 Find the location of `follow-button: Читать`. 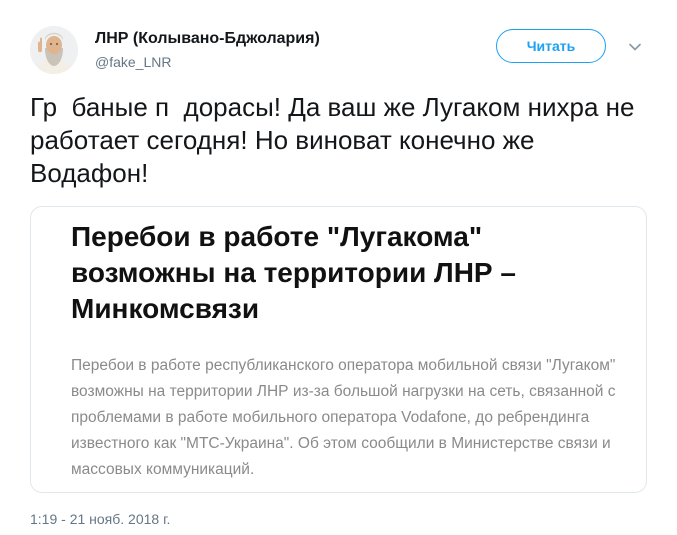

follow-button: Читать is located at coordinates (551, 46).